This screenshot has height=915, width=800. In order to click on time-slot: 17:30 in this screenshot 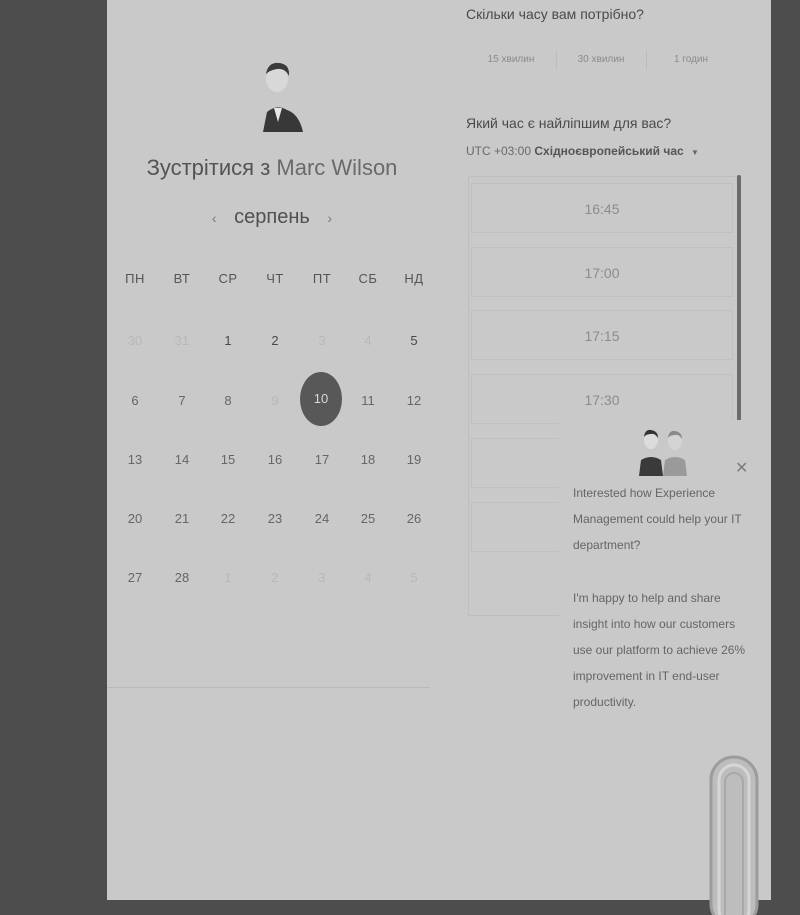, I will do `click(602, 399)`.